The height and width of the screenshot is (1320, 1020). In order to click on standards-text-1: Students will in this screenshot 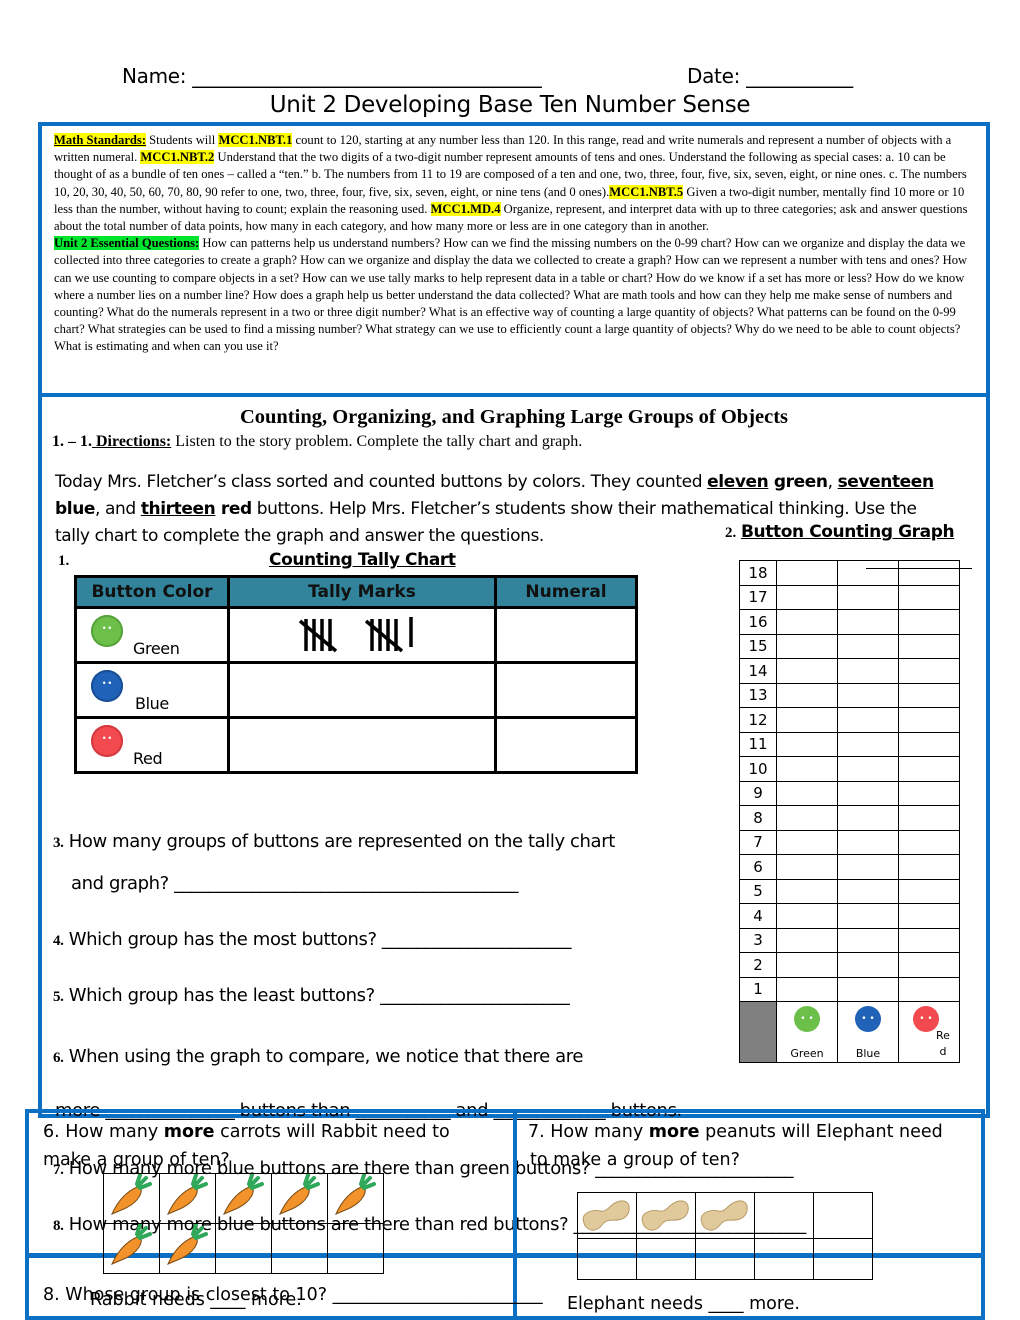, I will do `click(182, 140)`.